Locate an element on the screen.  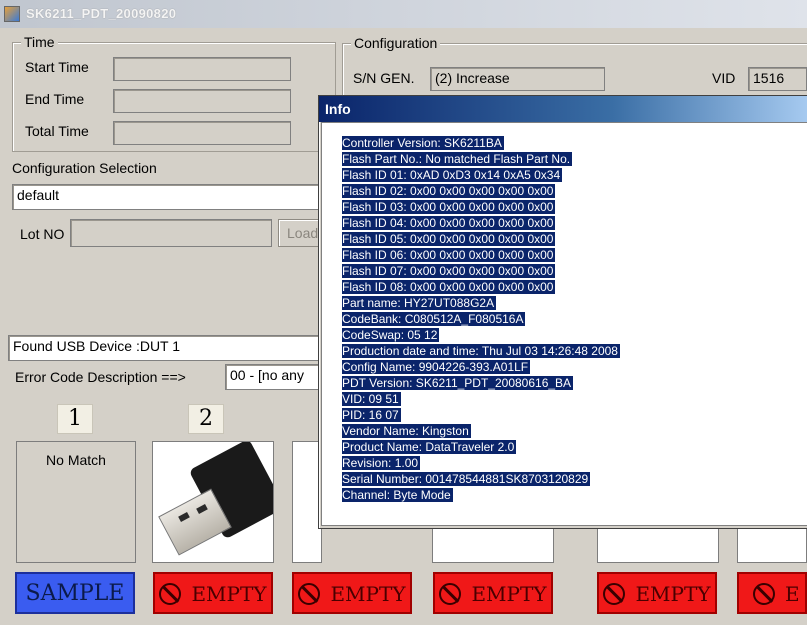
slot-4-status-label: EMPTY is located at coordinates (509, 594).